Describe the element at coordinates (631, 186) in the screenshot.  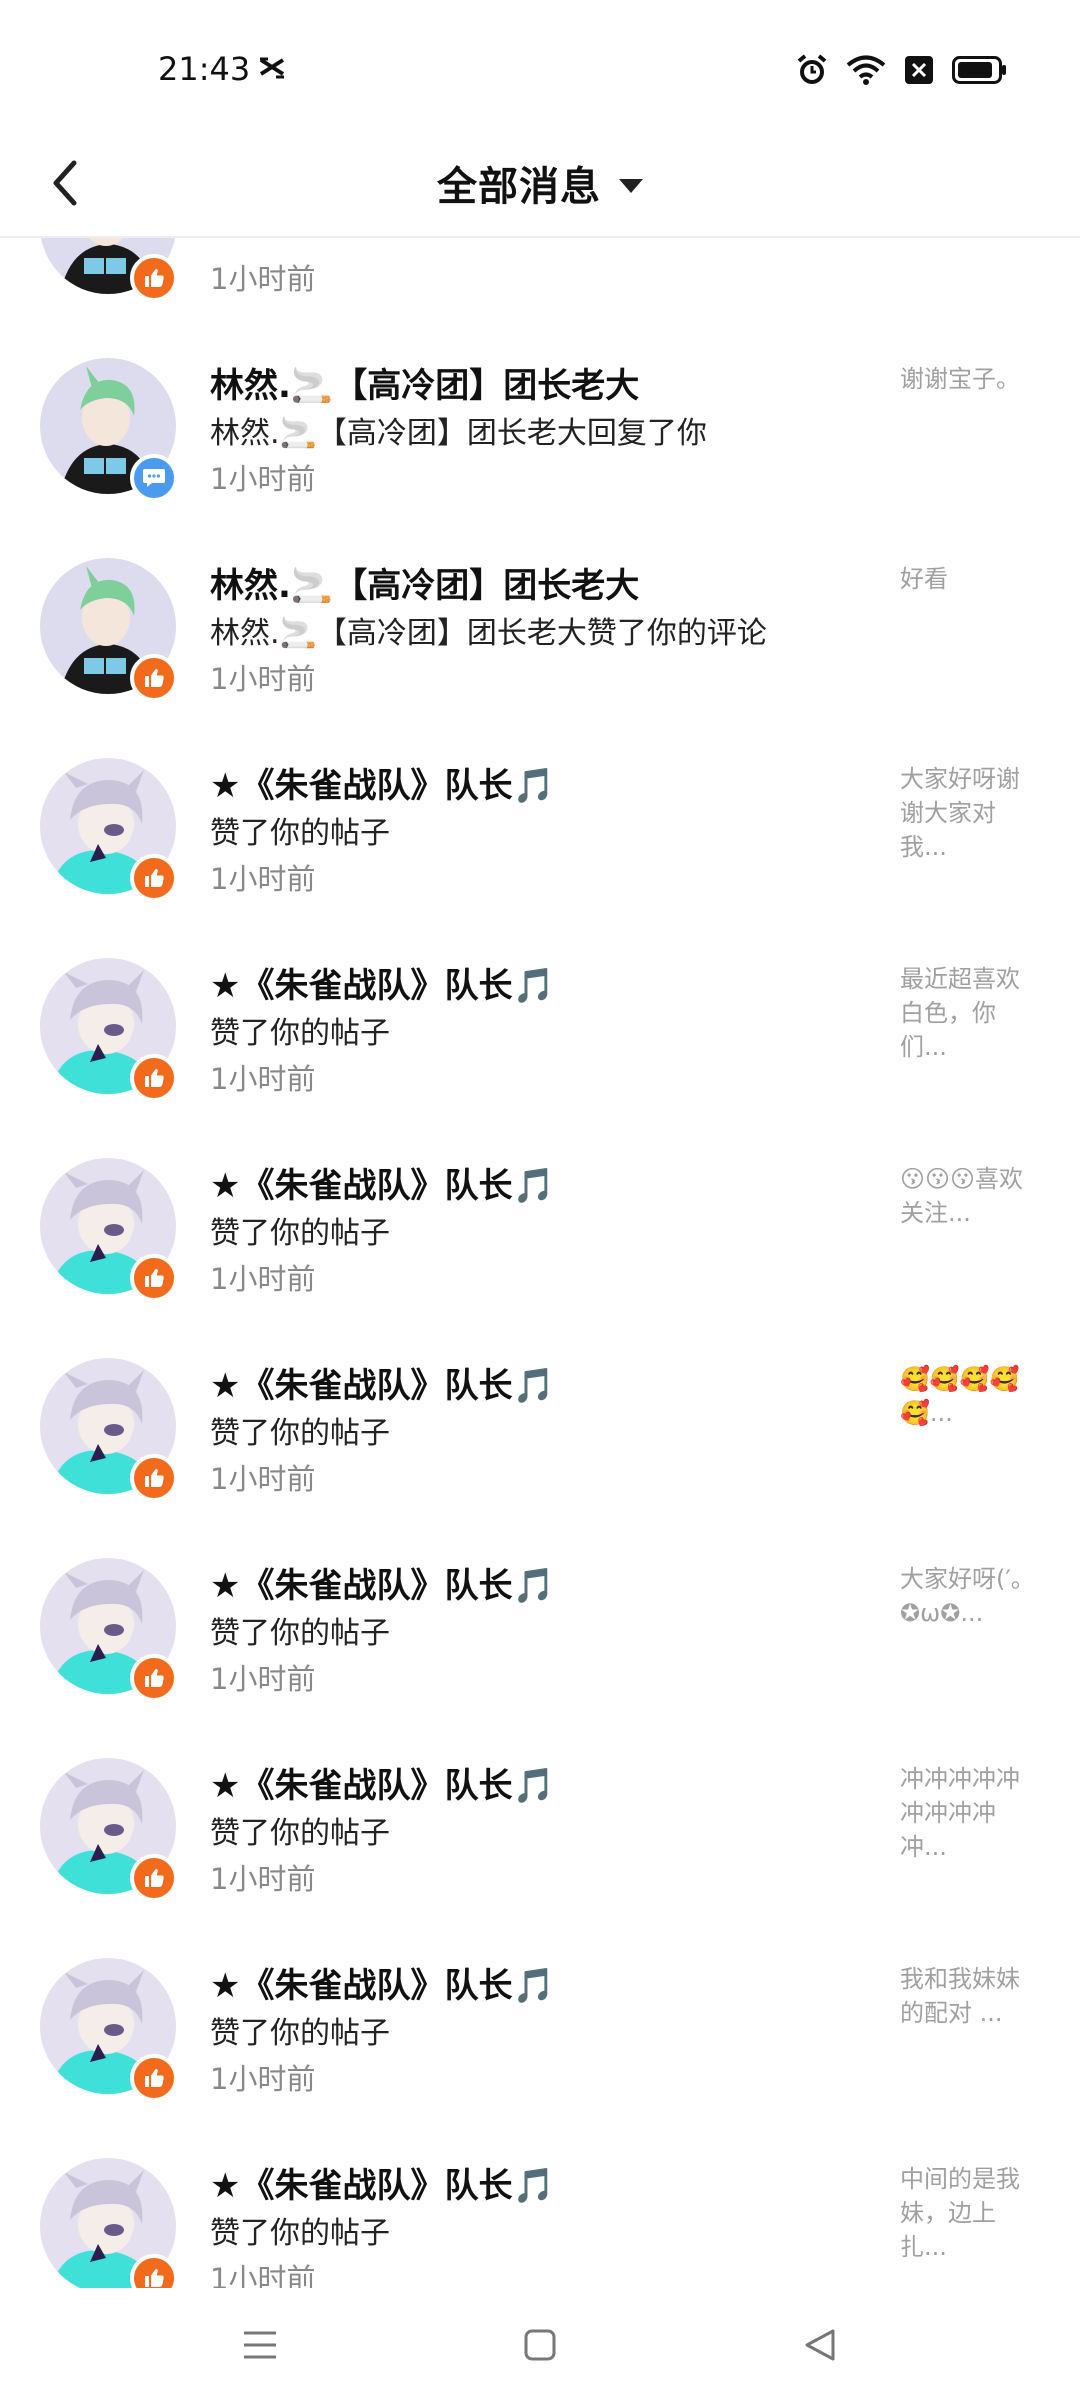
I see `caret-down-icon` at that location.